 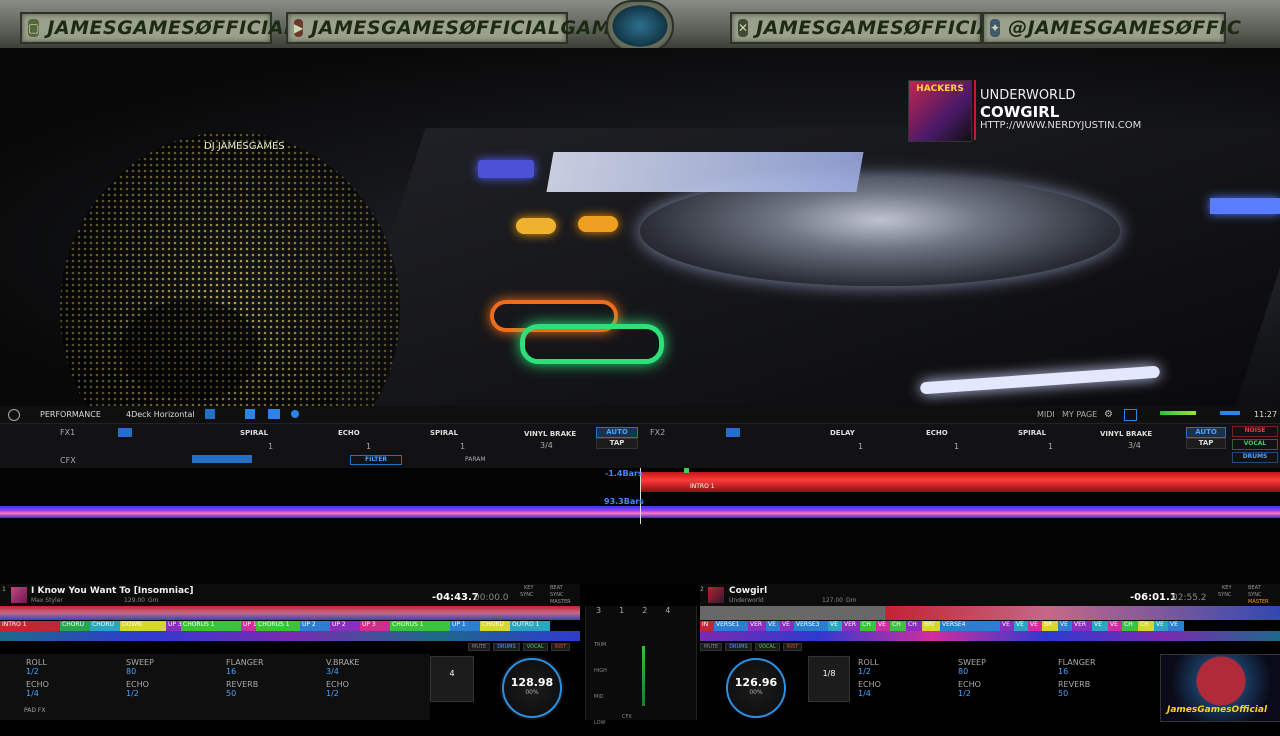 What do you see at coordinates (276, 691) in the screenshot?
I see `deck1-pad: REVERB 50` at bounding box center [276, 691].